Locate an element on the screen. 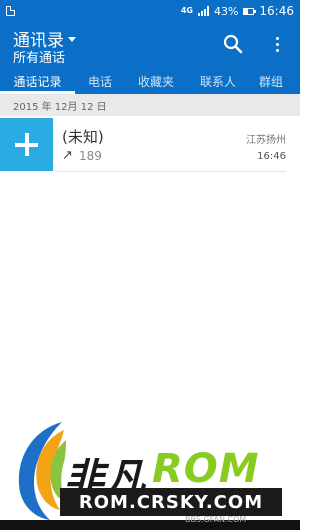  date-header: 2015 年 12月 12 日 is located at coordinates (150, 105).